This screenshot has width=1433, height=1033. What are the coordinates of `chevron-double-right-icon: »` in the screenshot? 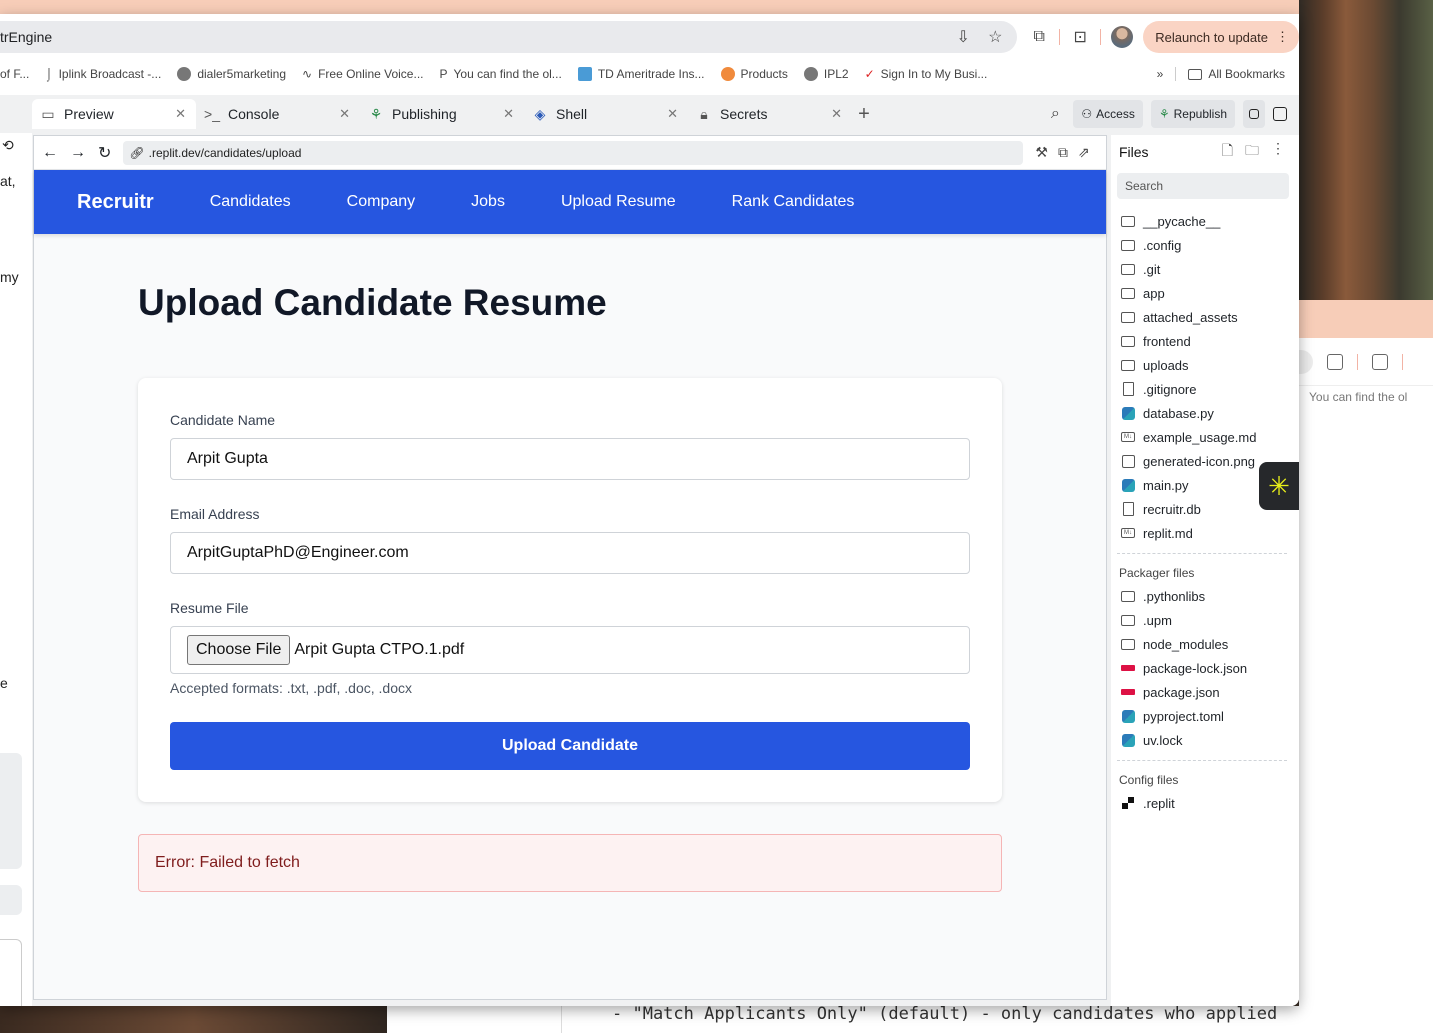 It's located at (1160, 74).